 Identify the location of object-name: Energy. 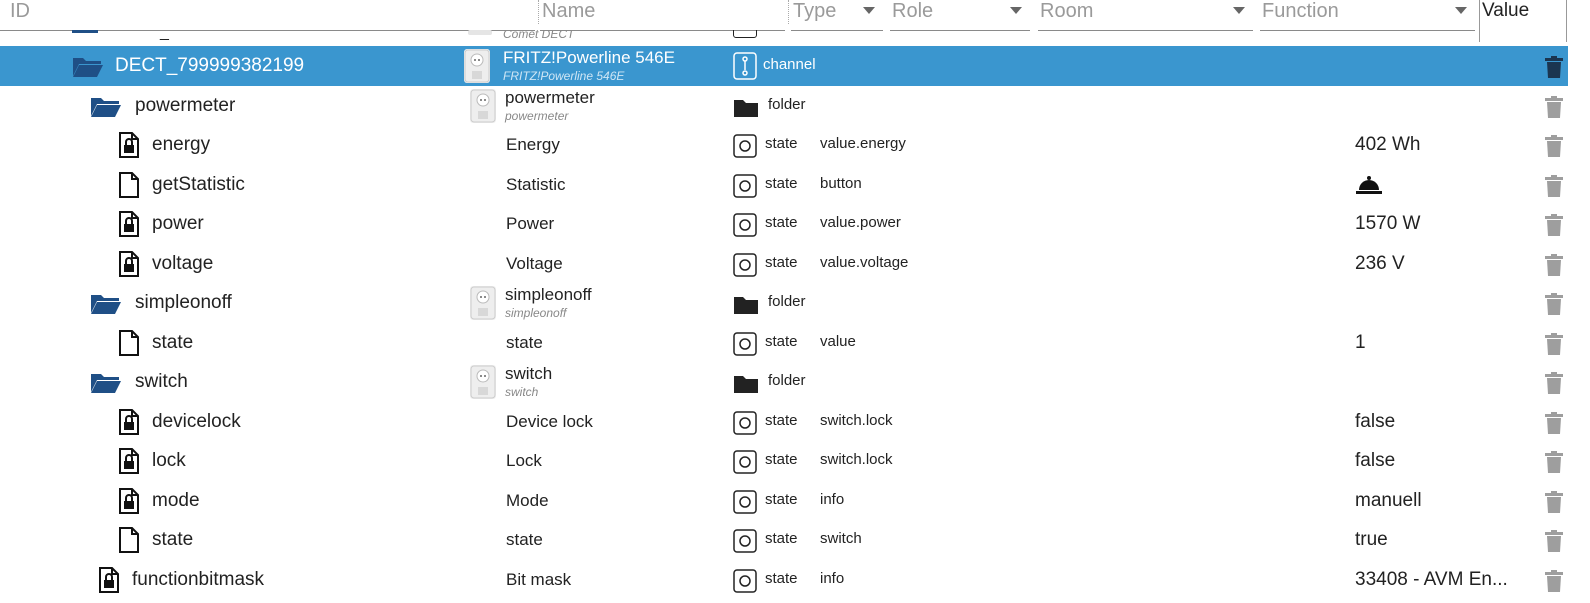
(533, 144).